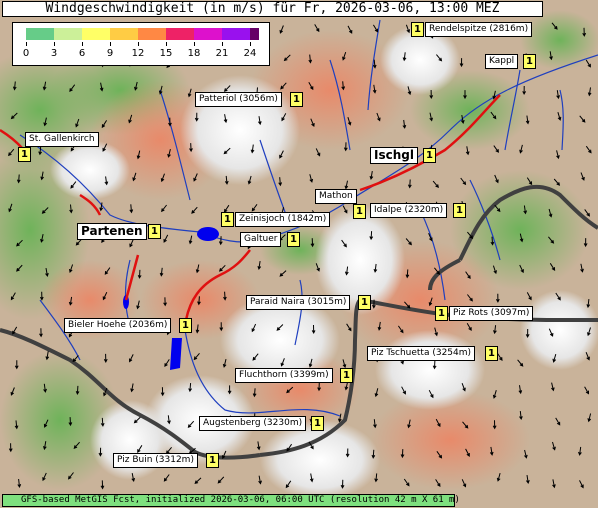 The image size is (598, 508). I want to click on place-label-st-gallenkirch: St. Gallenkirch, so click(62, 139).